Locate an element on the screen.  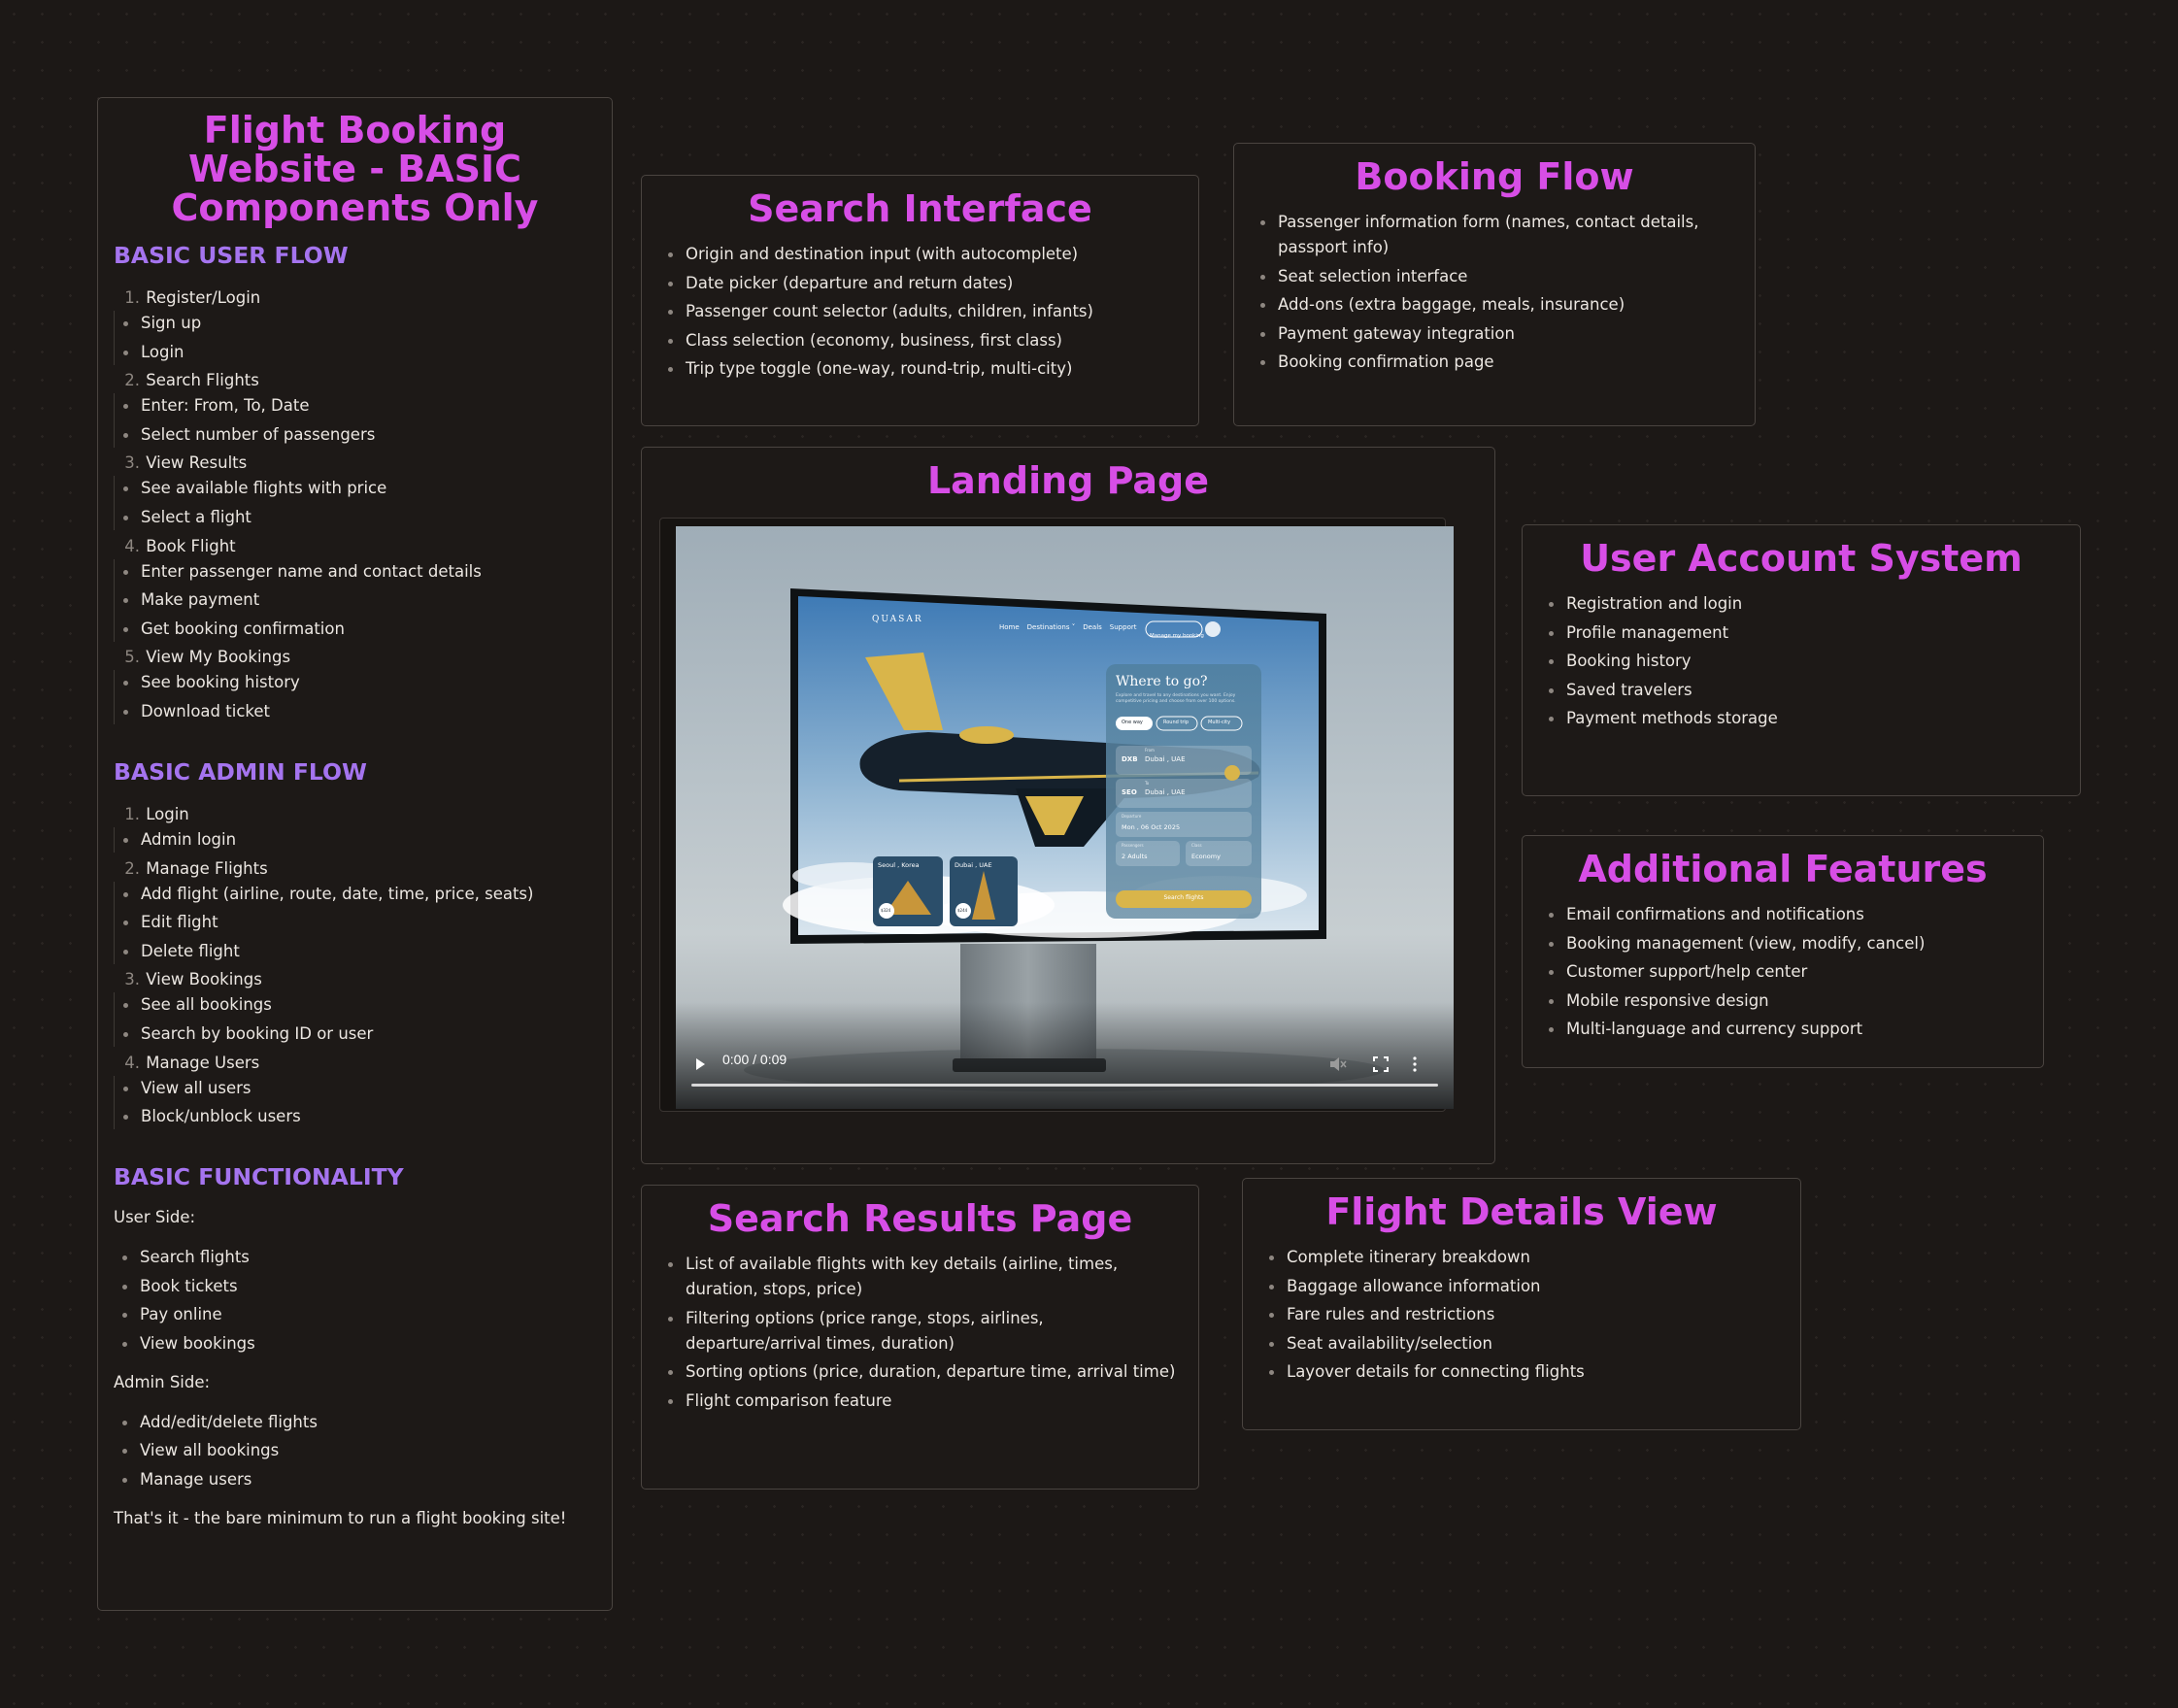
search-results-title: Search Results Page is located at coordinates (920, 1218).